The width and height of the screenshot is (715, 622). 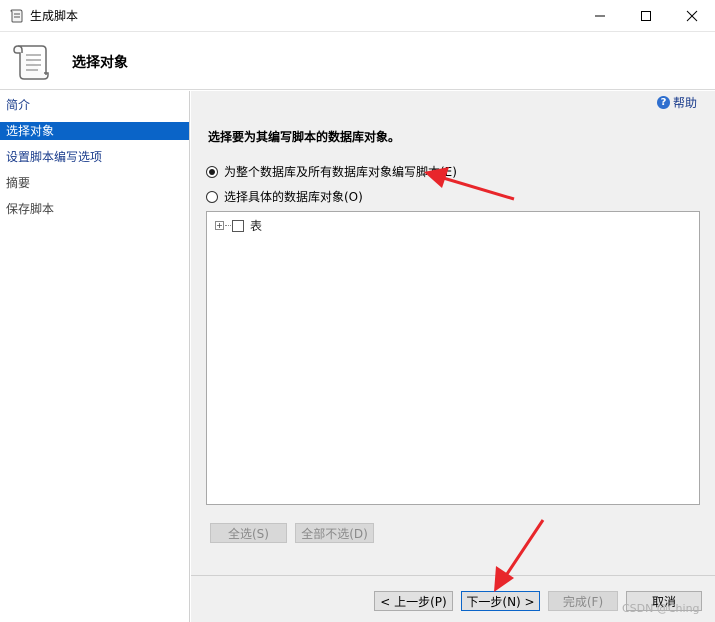 I want to click on page-title: 选择对象, so click(x=100, y=63).